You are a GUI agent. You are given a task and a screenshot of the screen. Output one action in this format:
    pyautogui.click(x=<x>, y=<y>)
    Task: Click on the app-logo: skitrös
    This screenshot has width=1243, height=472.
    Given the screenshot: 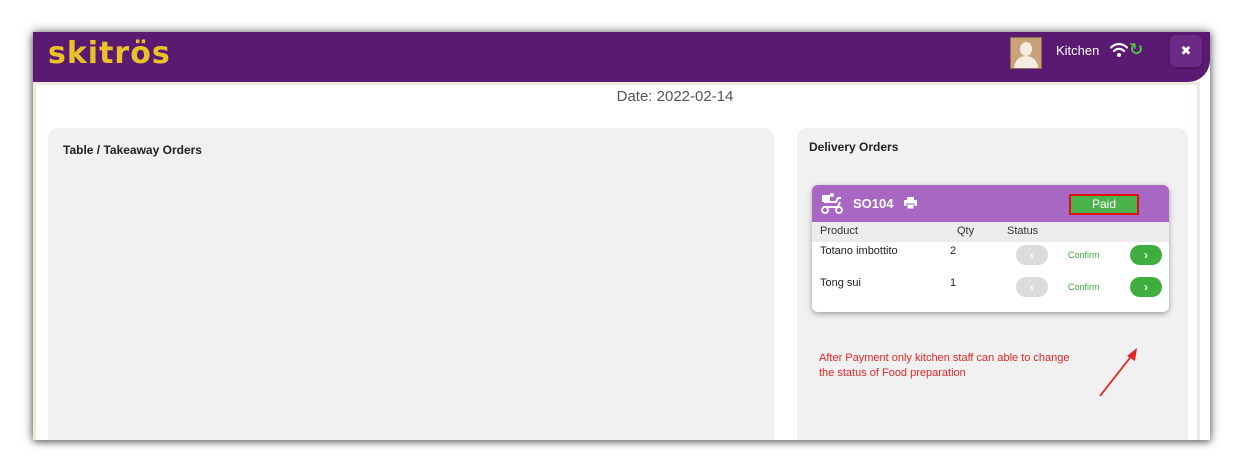 What is the action you would take?
    pyautogui.click(x=109, y=53)
    